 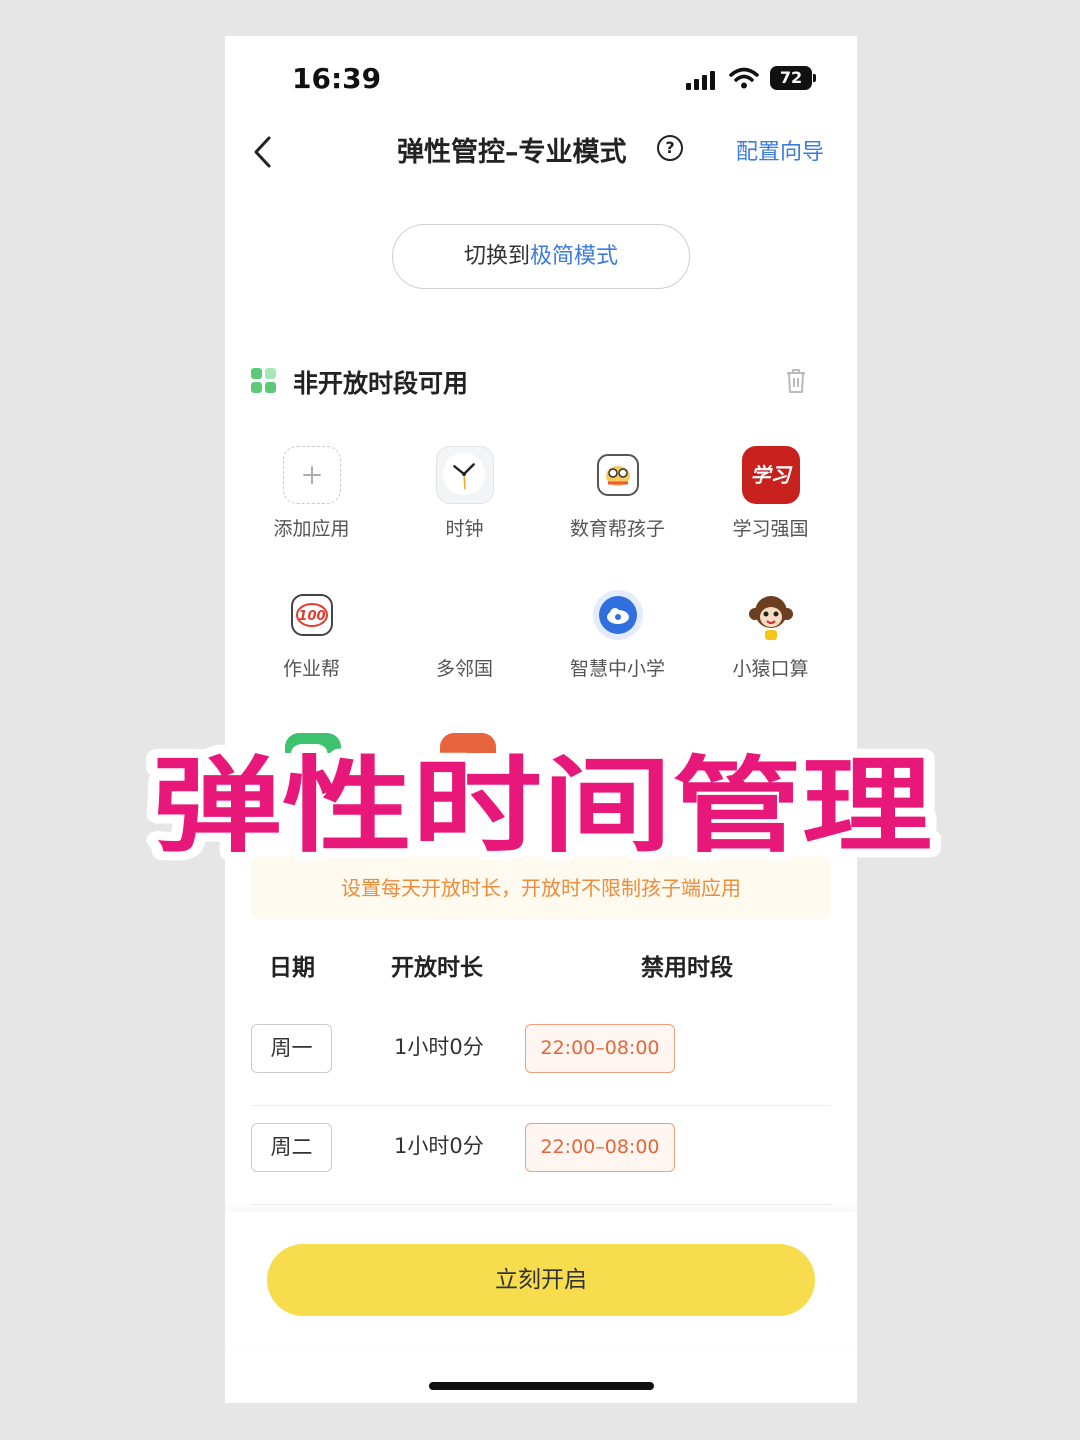 What do you see at coordinates (337, 78) in the screenshot?
I see `status-time: 16:39` at bounding box center [337, 78].